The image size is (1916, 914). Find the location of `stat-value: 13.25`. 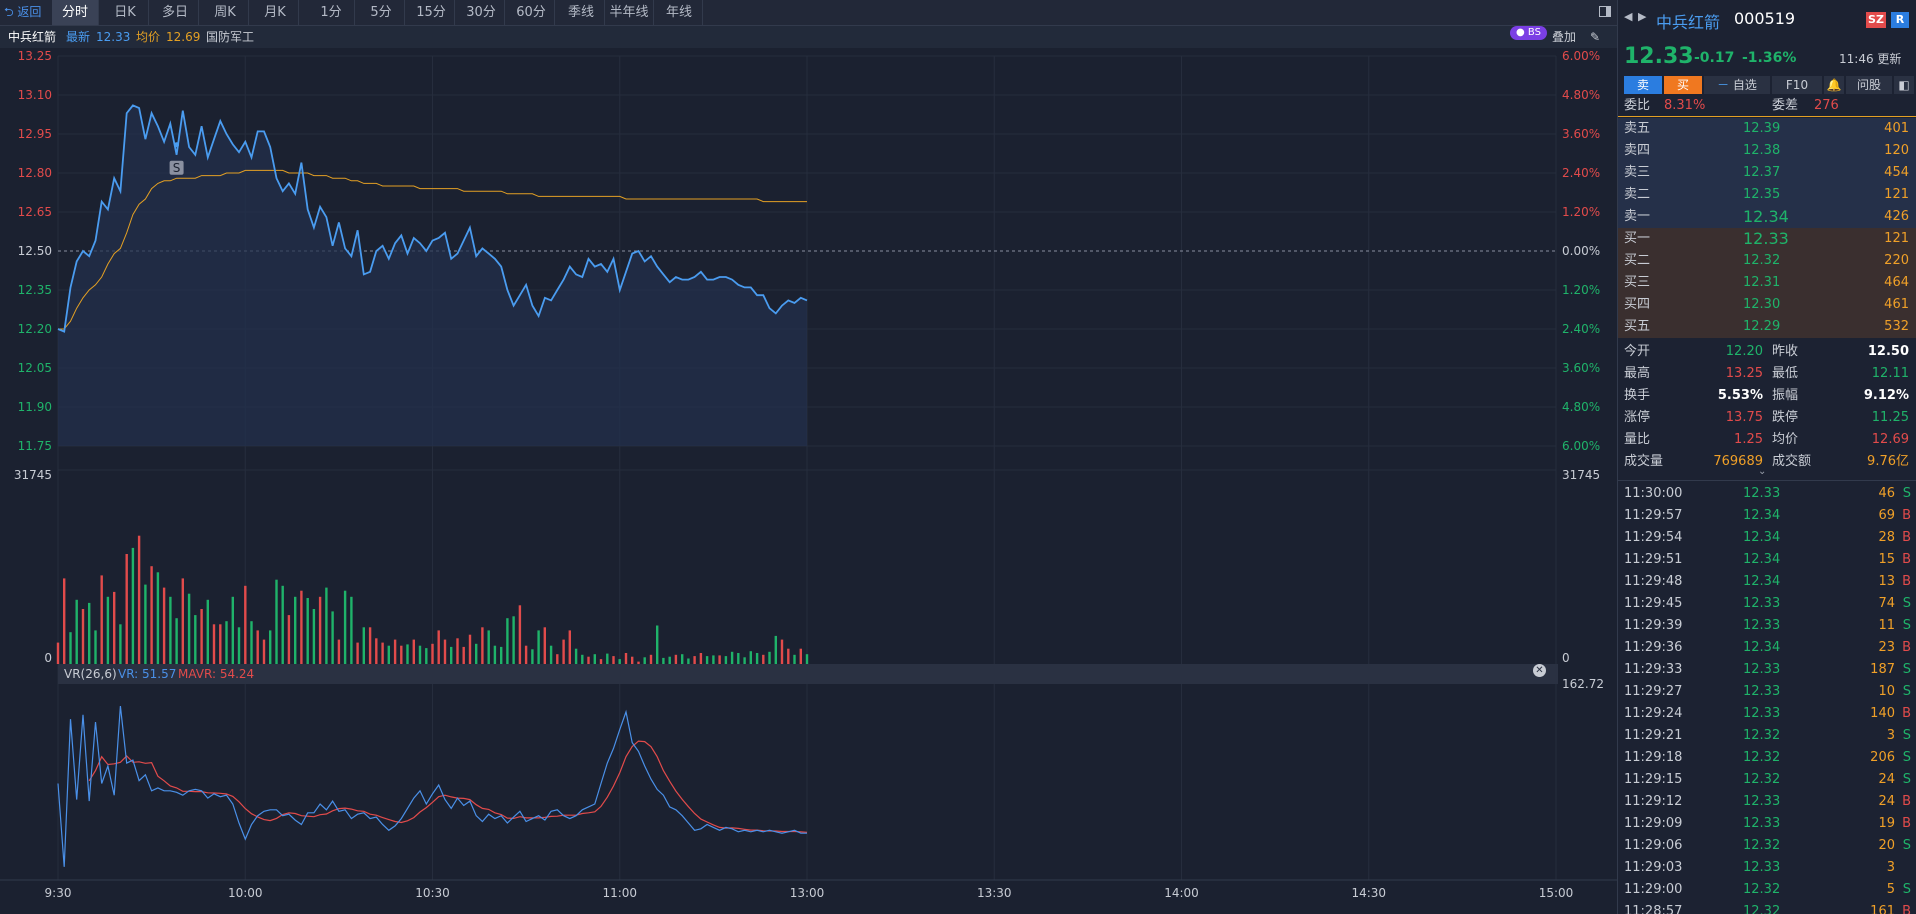

stat-value: 13.25 is located at coordinates (1744, 373).